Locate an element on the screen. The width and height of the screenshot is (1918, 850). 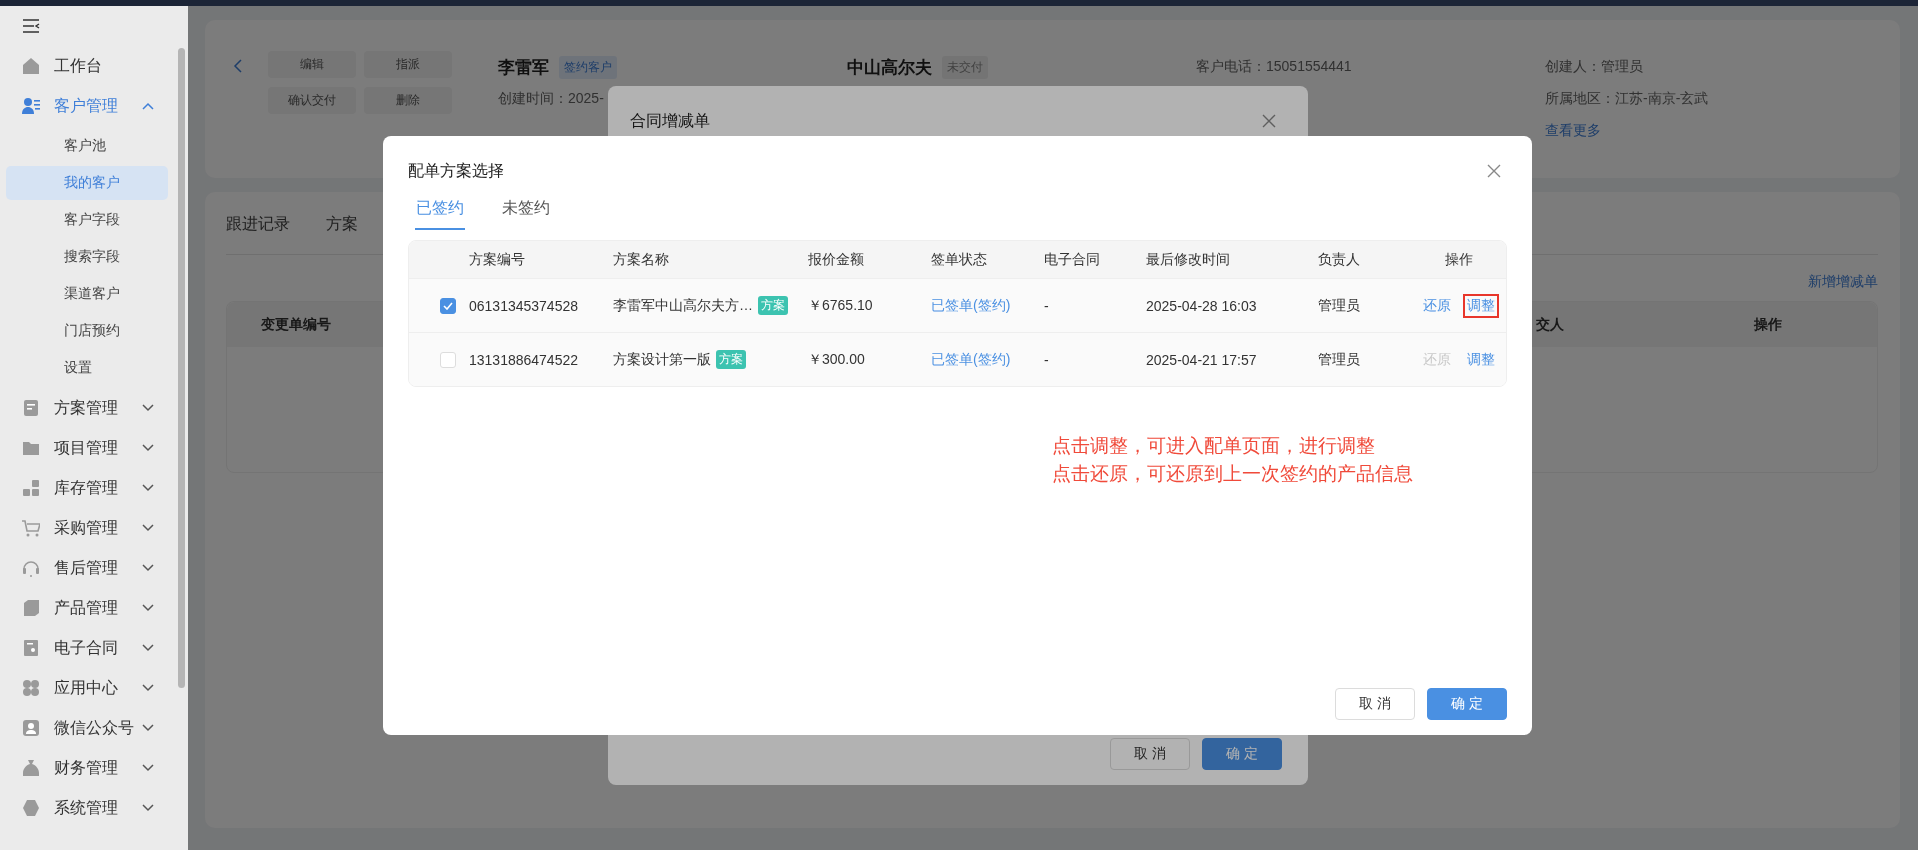
customer-name: 李雷军 is located at coordinates (523, 67).